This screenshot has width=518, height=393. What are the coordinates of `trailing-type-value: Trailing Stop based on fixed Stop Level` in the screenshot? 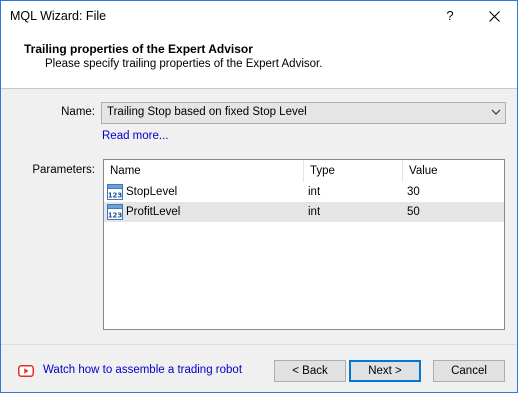 It's located at (207, 112).